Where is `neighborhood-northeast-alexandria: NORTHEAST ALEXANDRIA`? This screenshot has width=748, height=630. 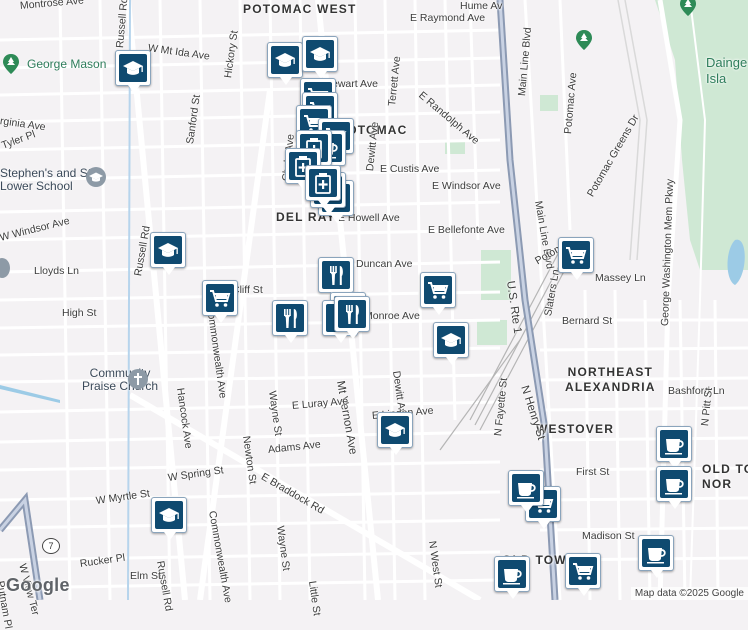 neighborhood-northeast-alexandria: NORTHEAST ALEXANDRIA is located at coordinates (610, 379).